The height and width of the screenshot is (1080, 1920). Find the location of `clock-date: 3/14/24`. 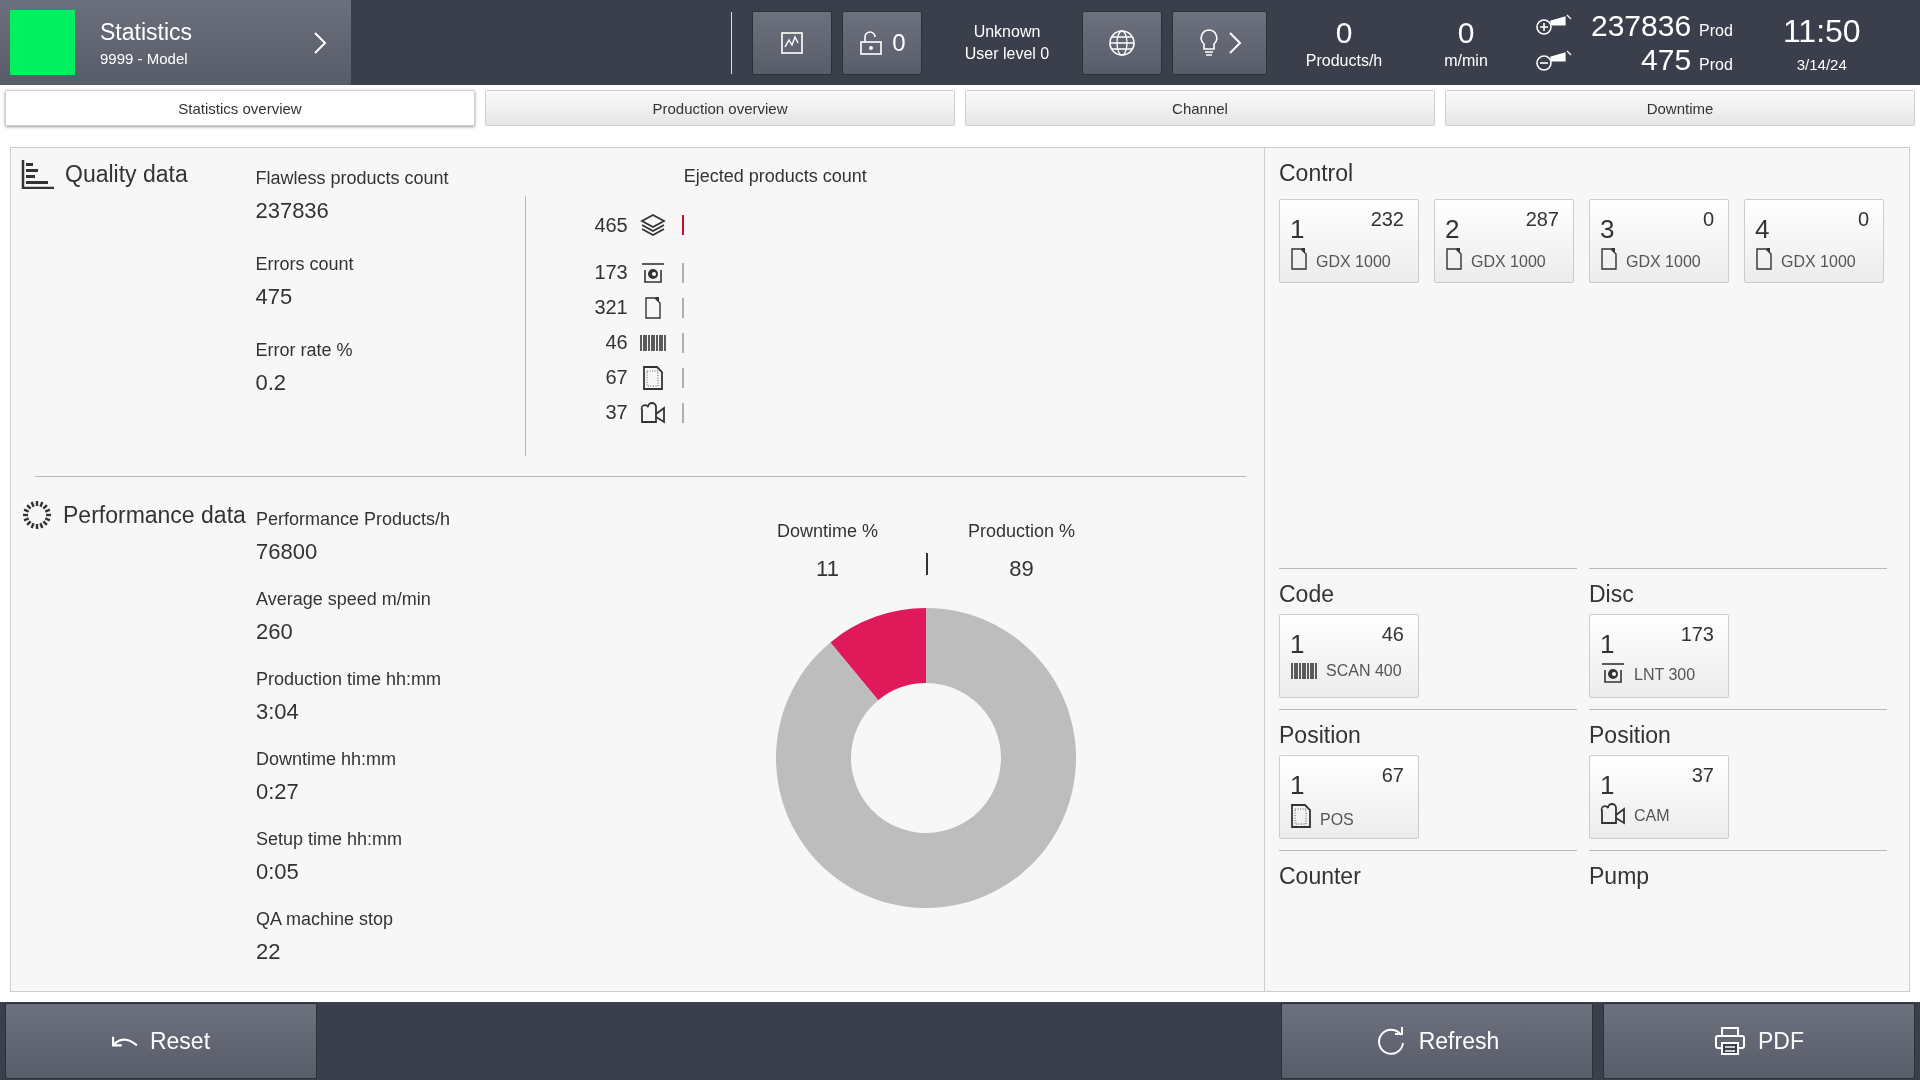

clock-date: 3/14/24 is located at coordinates (1821, 64).